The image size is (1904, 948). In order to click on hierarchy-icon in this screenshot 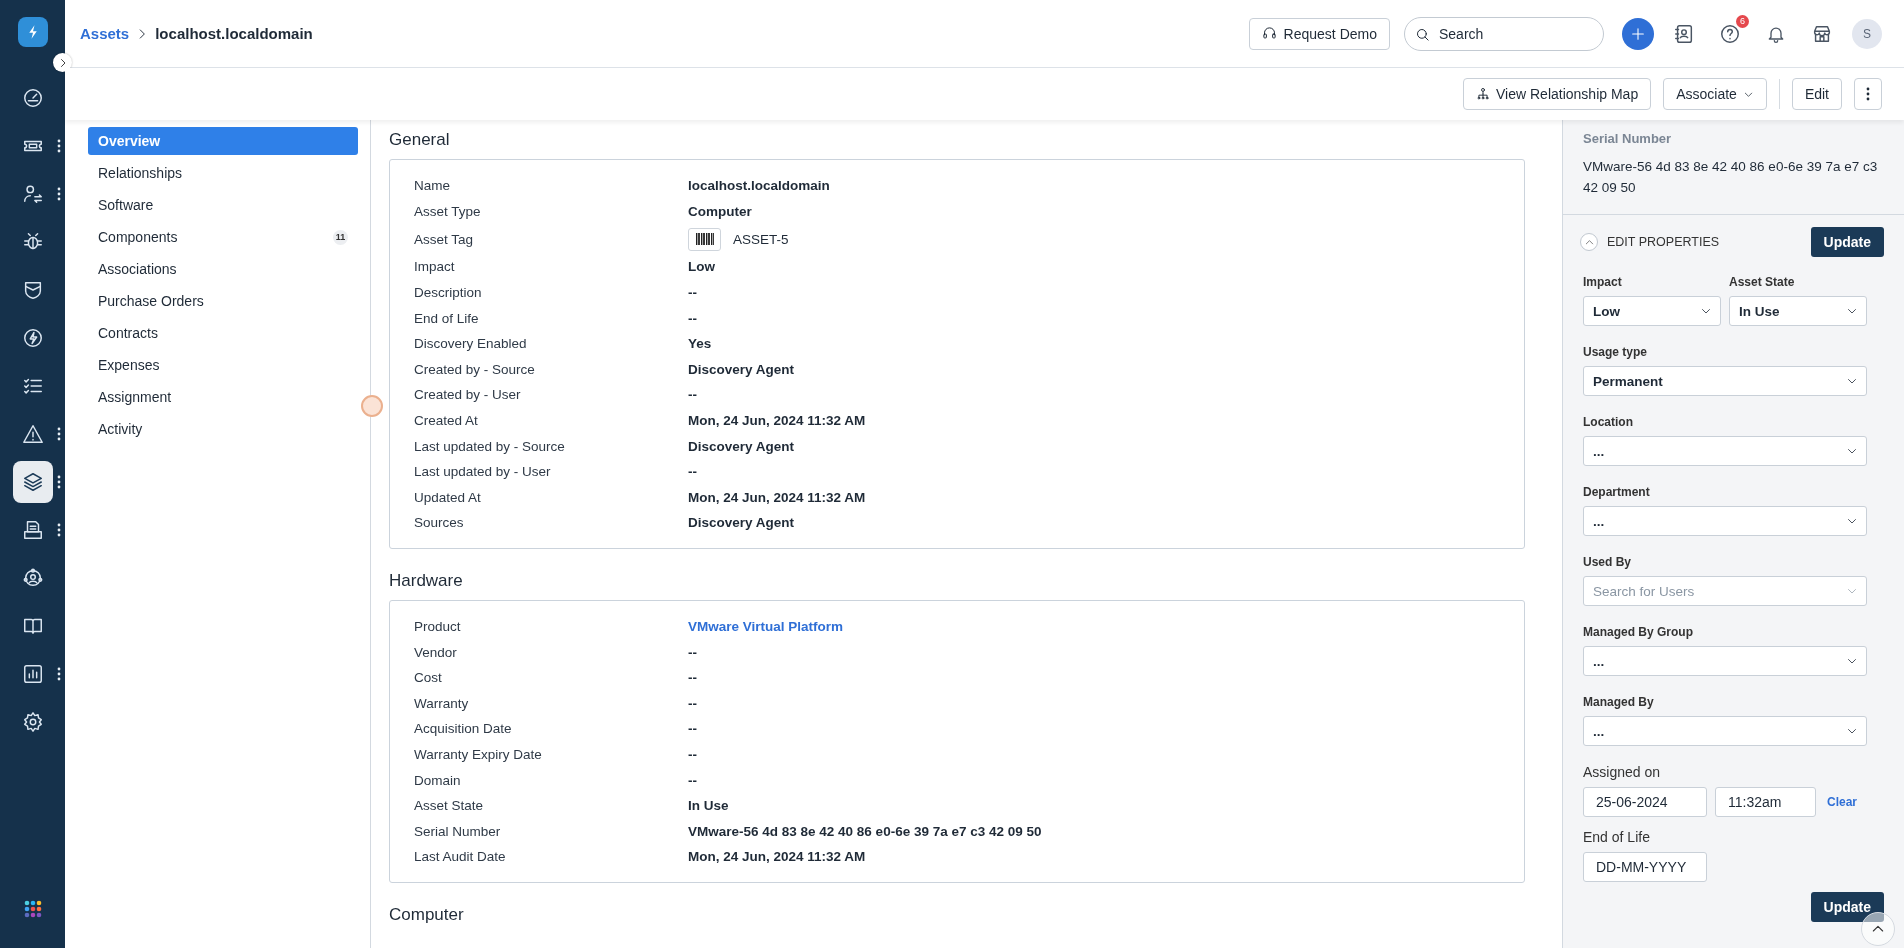, I will do `click(1483, 94)`.